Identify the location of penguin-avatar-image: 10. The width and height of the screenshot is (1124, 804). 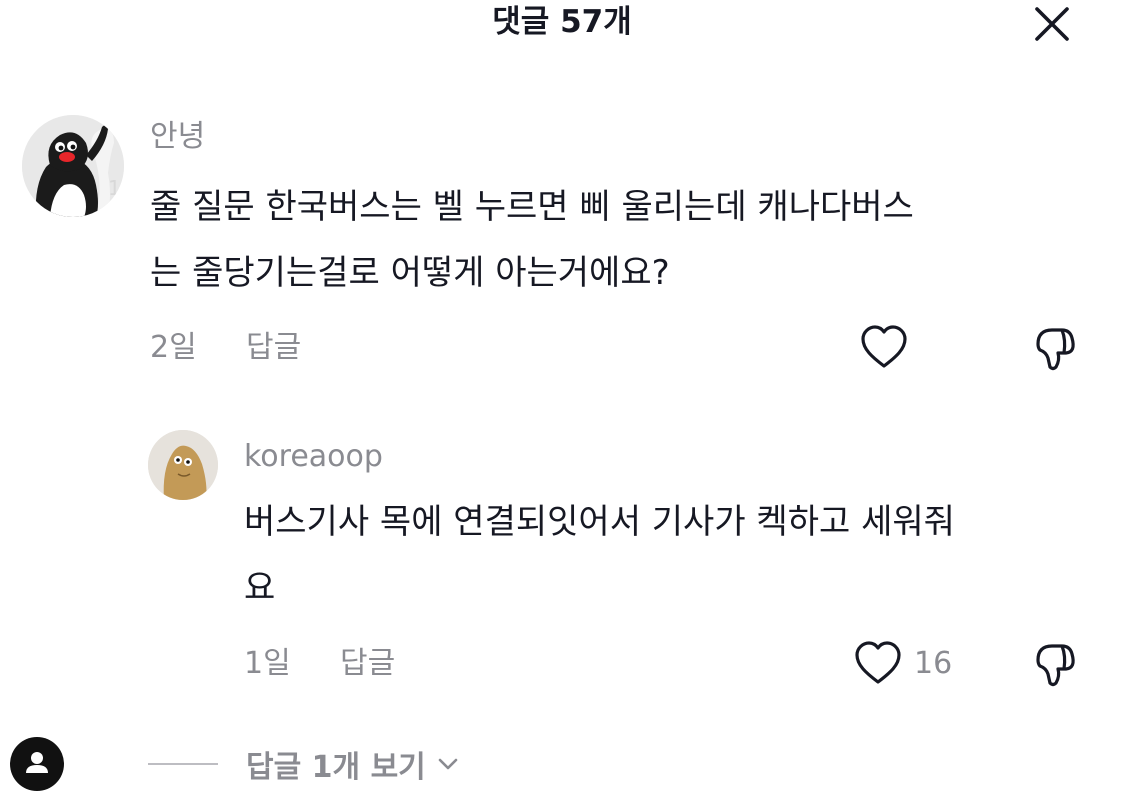
(73, 166).